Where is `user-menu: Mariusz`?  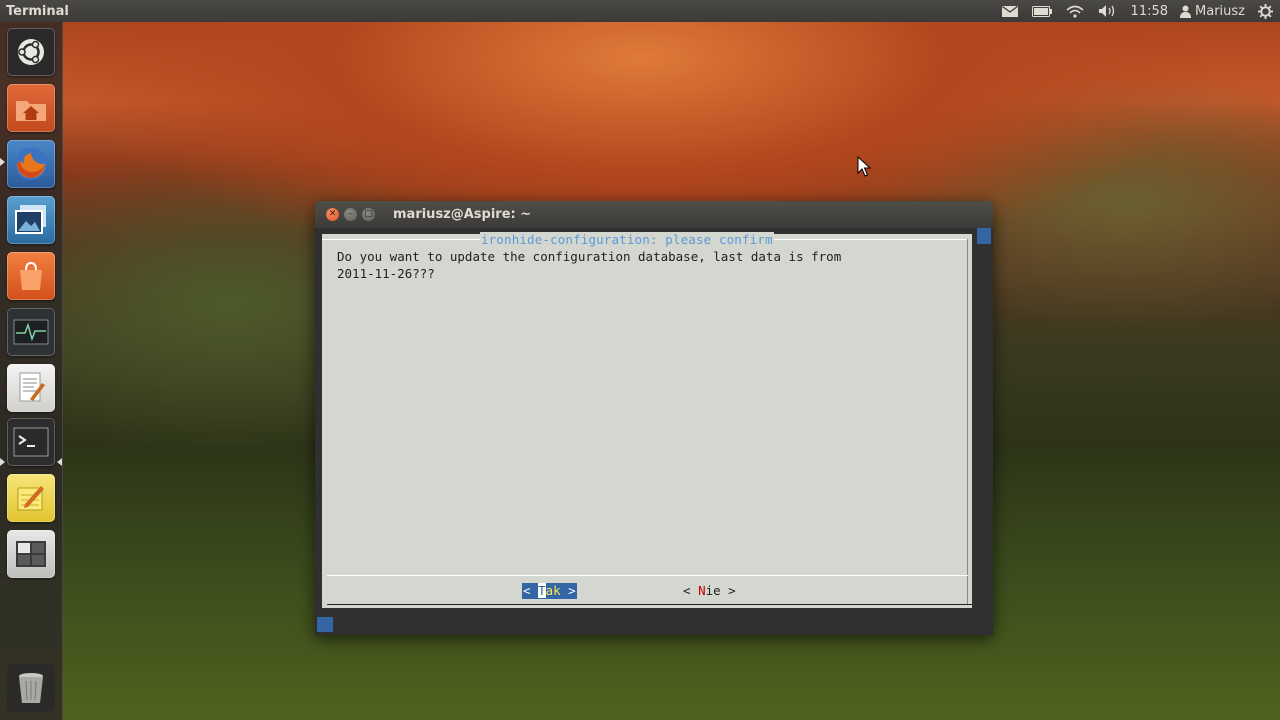 user-menu: Mariusz is located at coordinates (1212, 11).